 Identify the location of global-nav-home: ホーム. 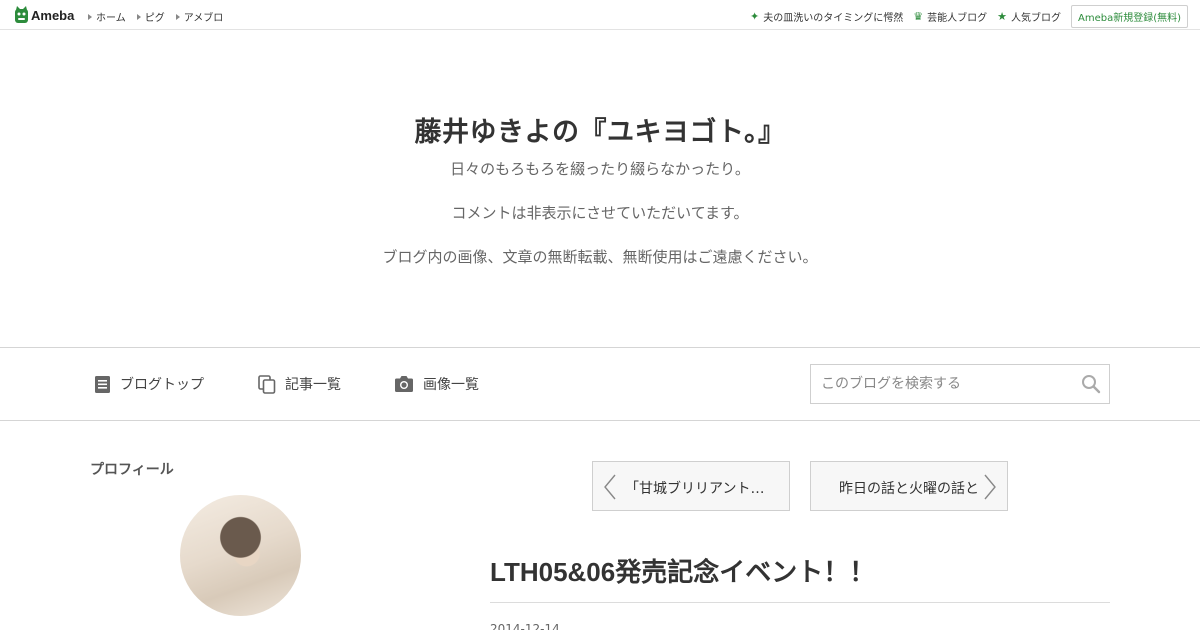
(107, 16).